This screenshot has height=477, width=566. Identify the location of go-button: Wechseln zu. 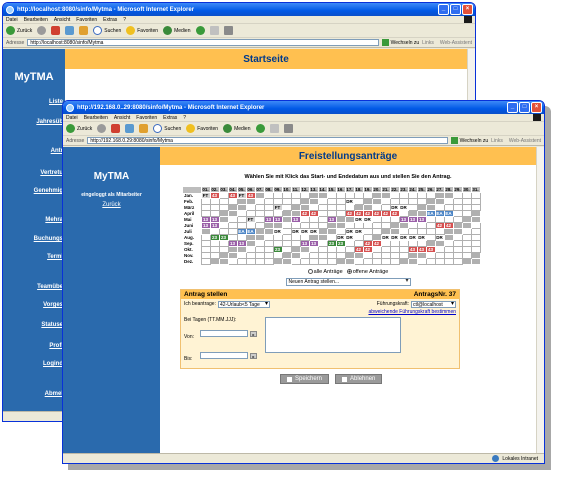
(400, 42).